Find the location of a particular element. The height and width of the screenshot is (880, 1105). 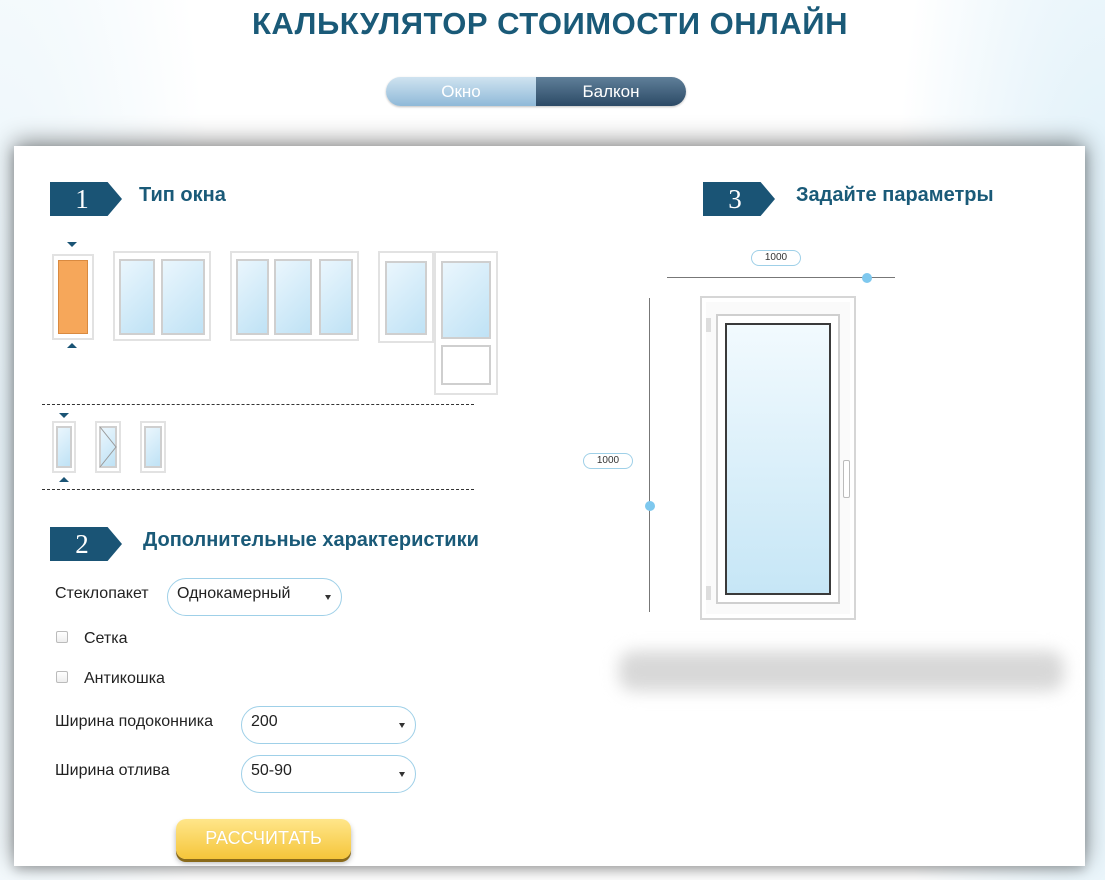

page-title: КАЛЬКУЛЯТОР СТОИМОСТИ ОНЛАЙН is located at coordinates (550, 23).